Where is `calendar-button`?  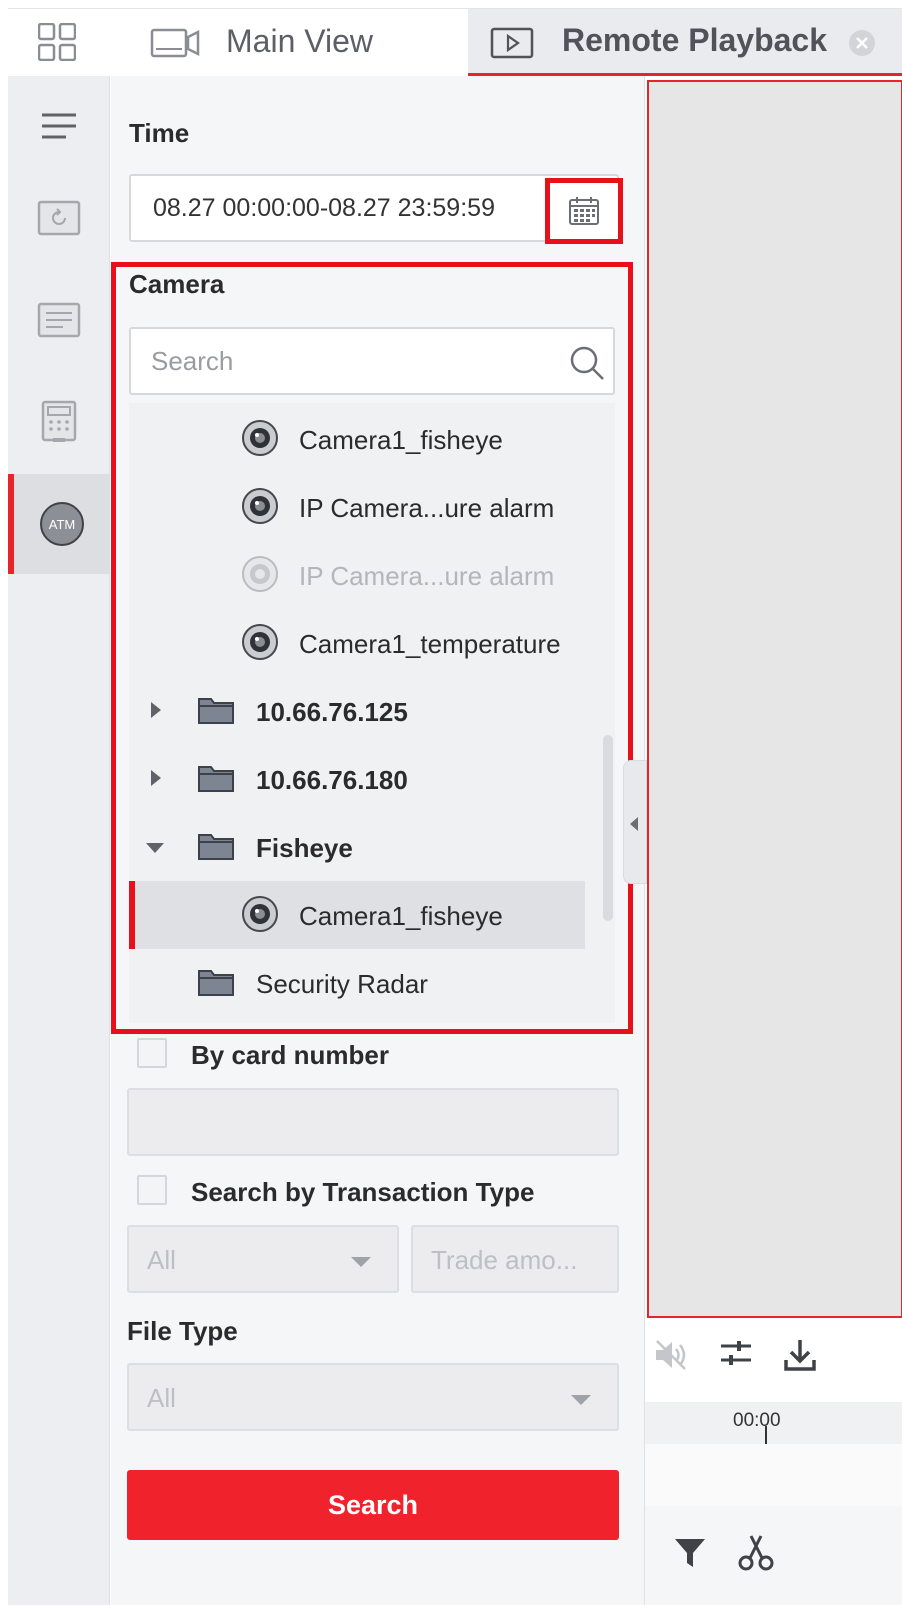
calendar-button is located at coordinates (584, 211).